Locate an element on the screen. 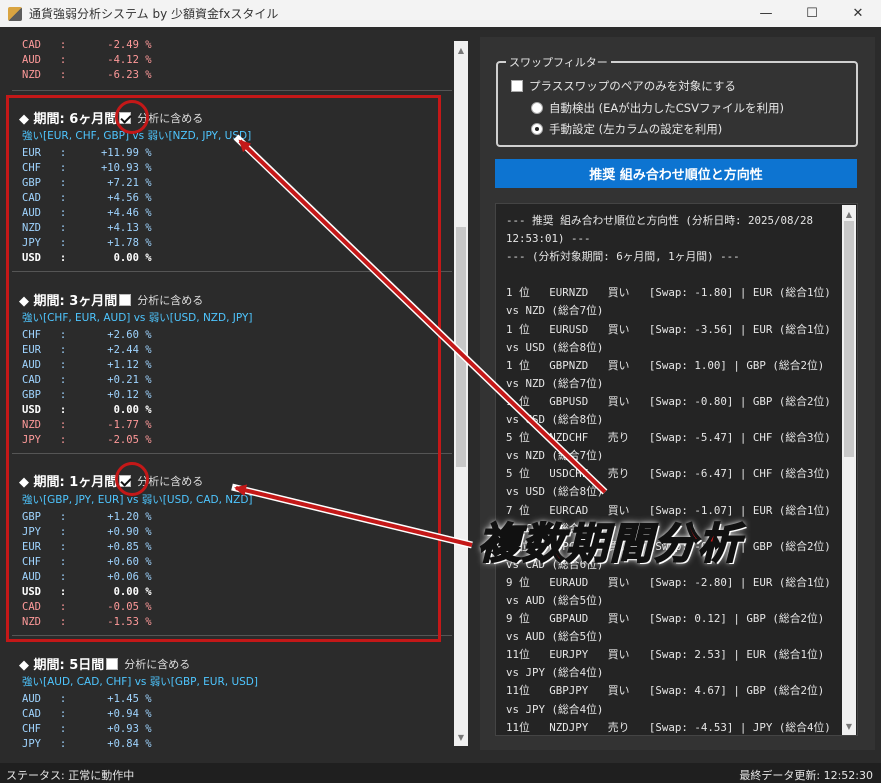 This screenshot has height=783, width=881. currency-code: JPY is located at coordinates (31, 744).